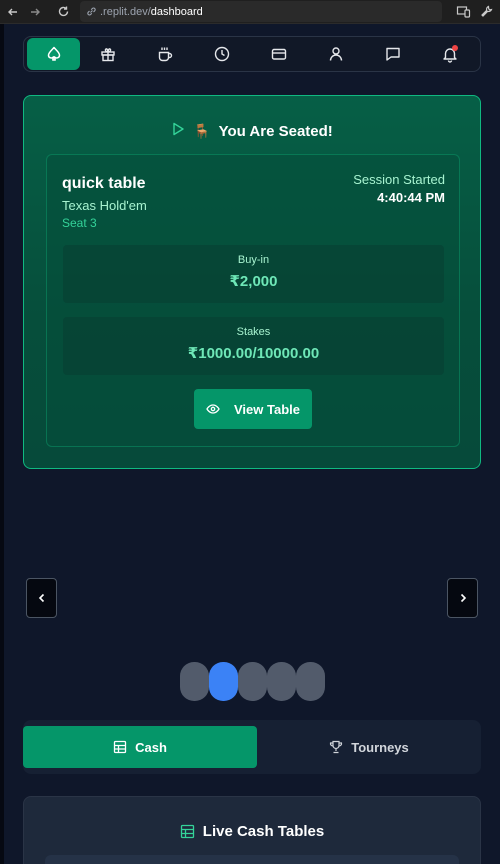 The width and height of the screenshot is (500, 864). Describe the element at coordinates (253, 260) in the screenshot. I see `buyin-label: Buy-in` at that location.